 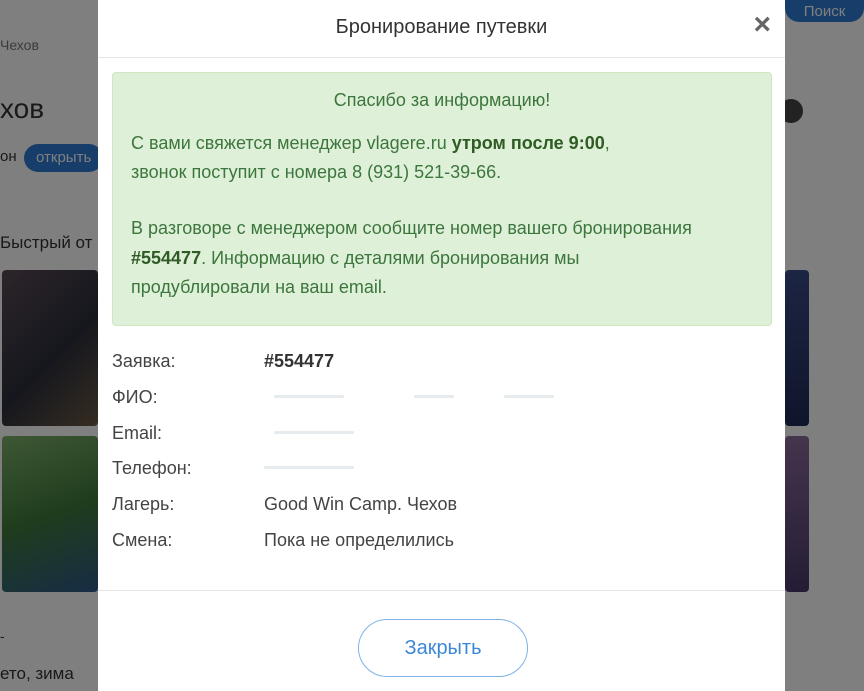 I want to click on order-value: #554477, so click(x=299, y=361).